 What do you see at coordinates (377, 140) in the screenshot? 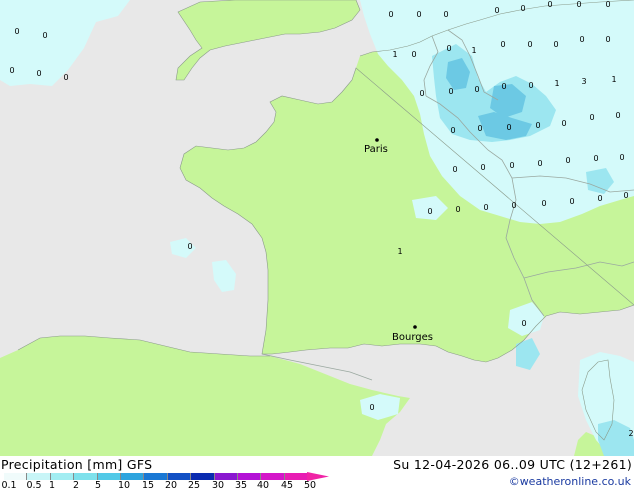
I see `city-dot-paris` at bounding box center [377, 140].